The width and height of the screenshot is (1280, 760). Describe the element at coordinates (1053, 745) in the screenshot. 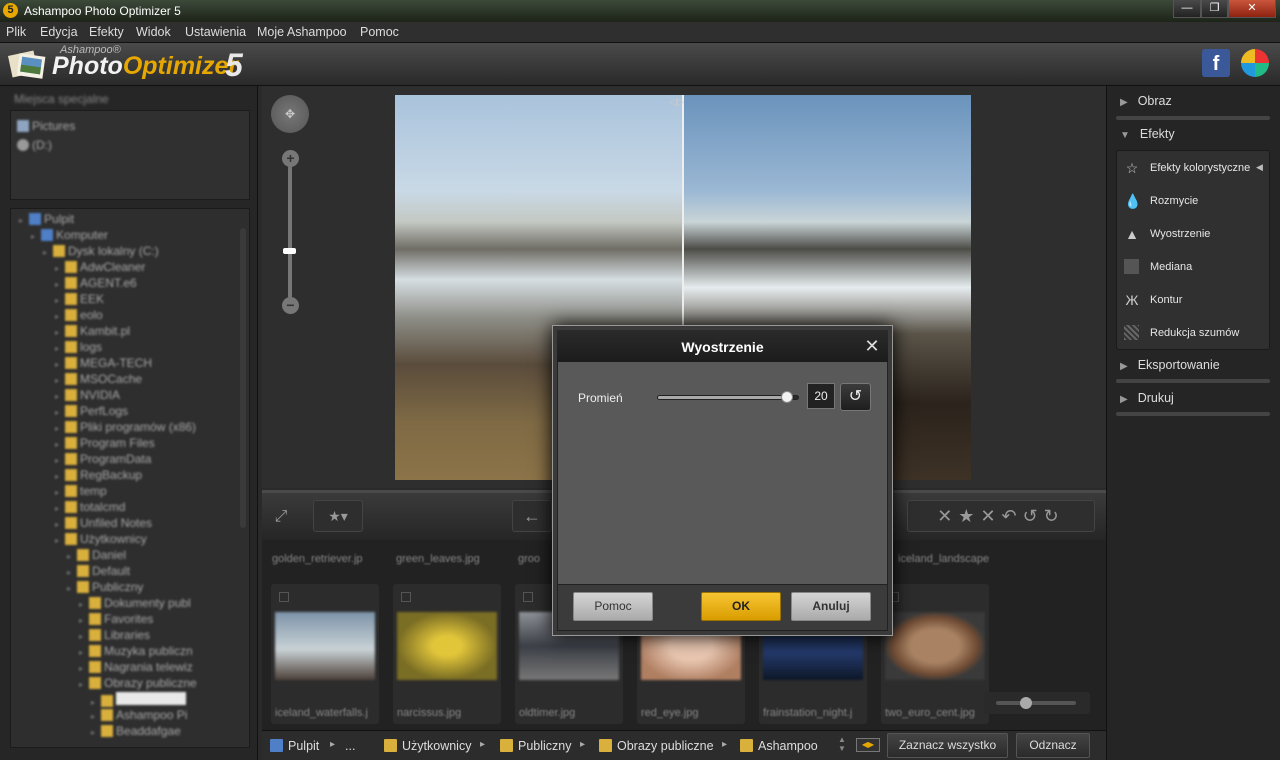

I see `deselect-button: Odznacz` at that location.